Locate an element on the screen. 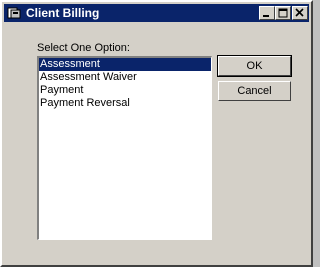  minimize-icon is located at coordinates (266, 16).